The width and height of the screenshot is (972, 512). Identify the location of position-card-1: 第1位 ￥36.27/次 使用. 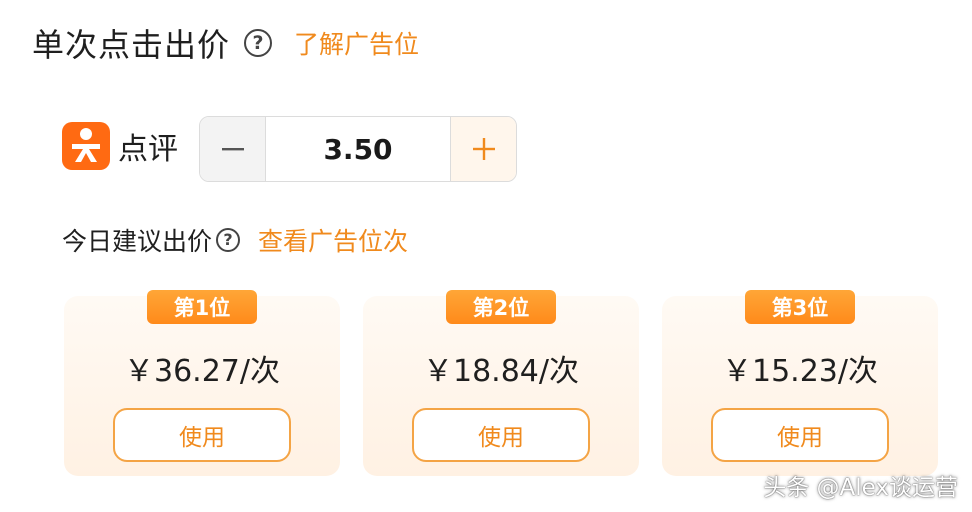
(202, 383).